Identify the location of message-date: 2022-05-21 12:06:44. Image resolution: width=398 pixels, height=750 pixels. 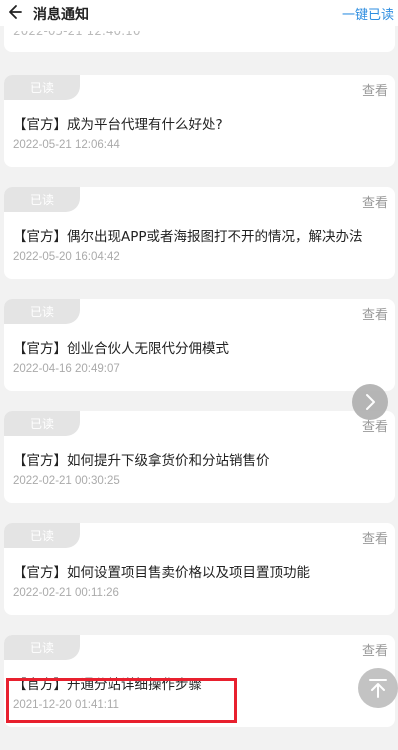
(66, 145).